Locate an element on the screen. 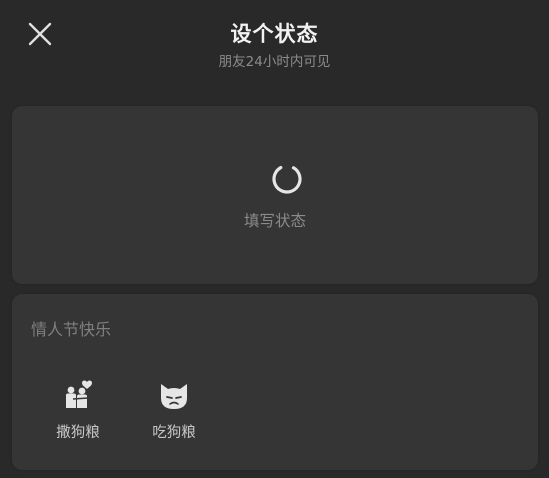 This screenshot has height=478, width=549. category-title: 情人节快乐 is located at coordinates (71, 329).